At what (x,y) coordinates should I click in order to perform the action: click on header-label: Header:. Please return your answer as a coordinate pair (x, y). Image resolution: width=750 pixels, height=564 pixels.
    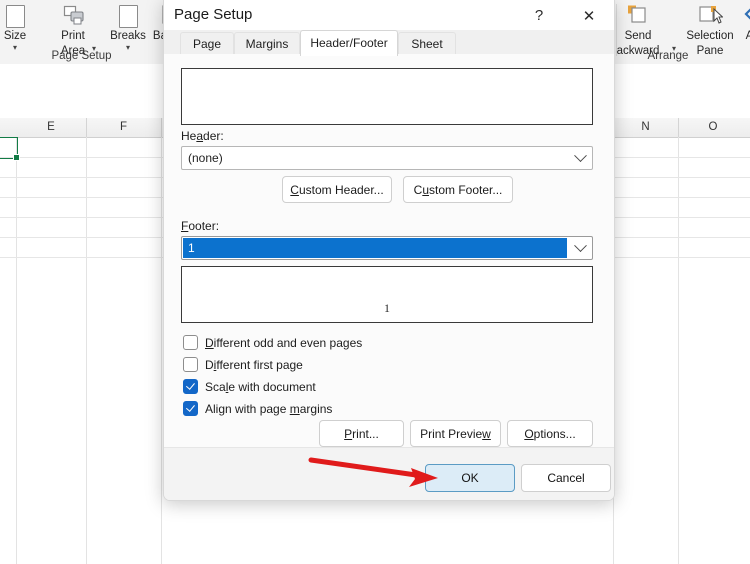
    Looking at the image, I should click on (202, 136).